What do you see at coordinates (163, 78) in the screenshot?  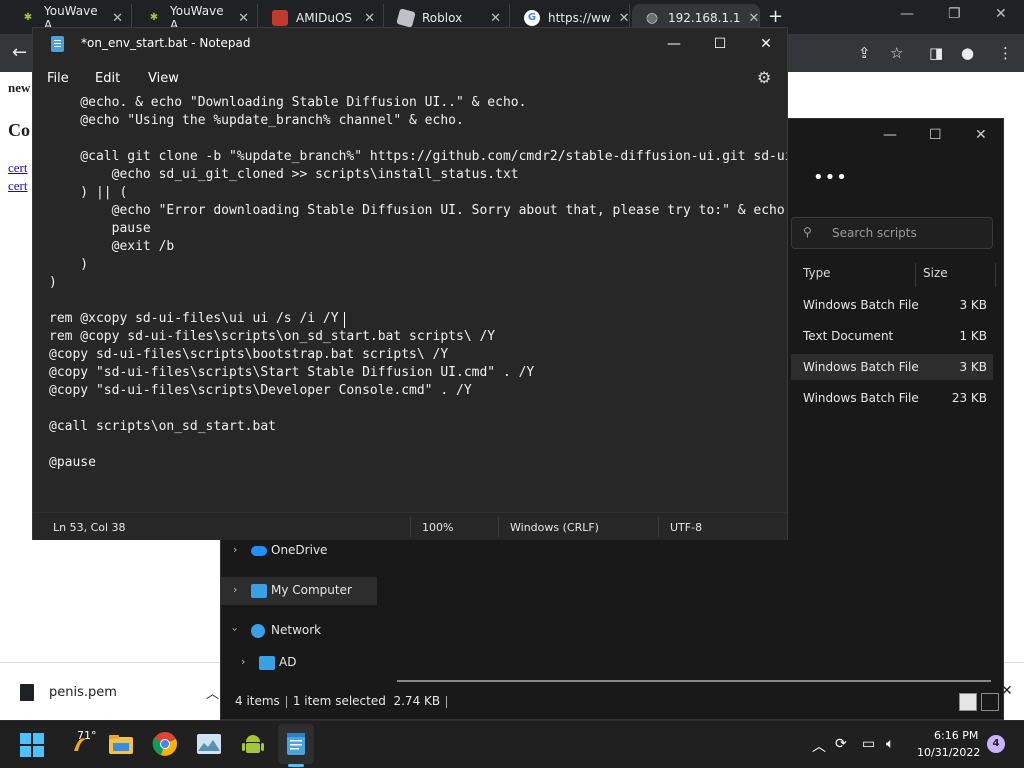 I see `menu-view: View` at bounding box center [163, 78].